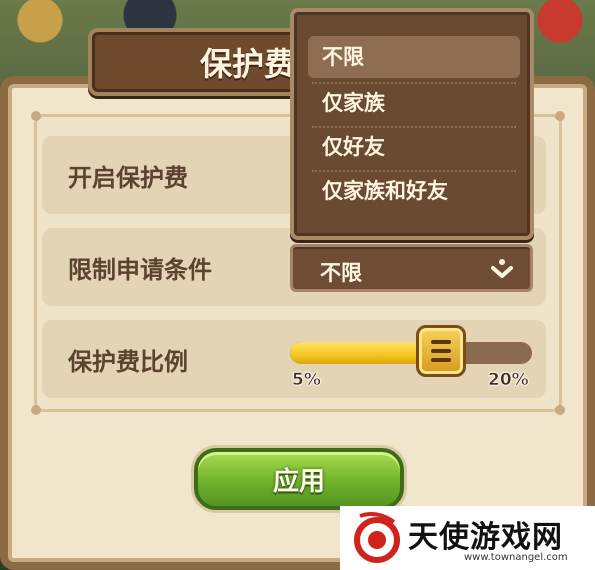 Image resolution: width=595 pixels, height=570 pixels. Describe the element at coordinates (363, 353) in the screenshot. I see `ratio-slider-fill` at that location.